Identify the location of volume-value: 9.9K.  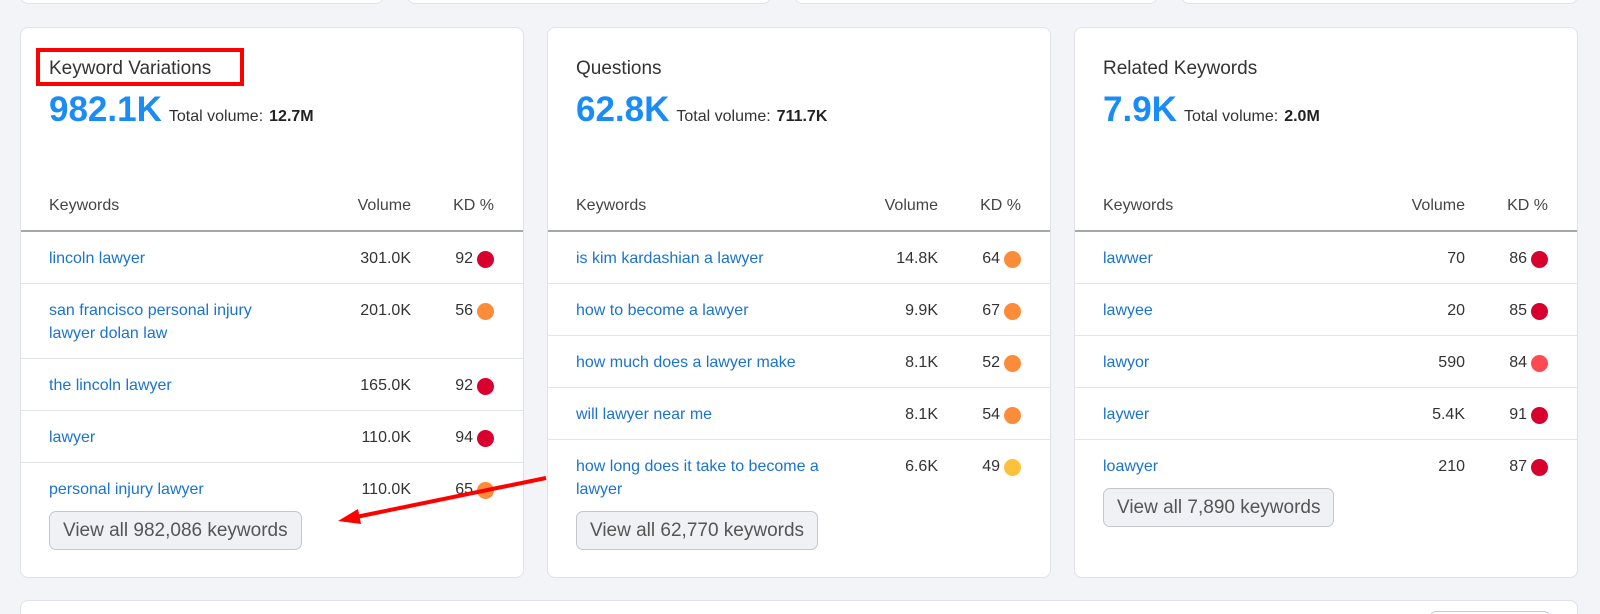
(921, 310).